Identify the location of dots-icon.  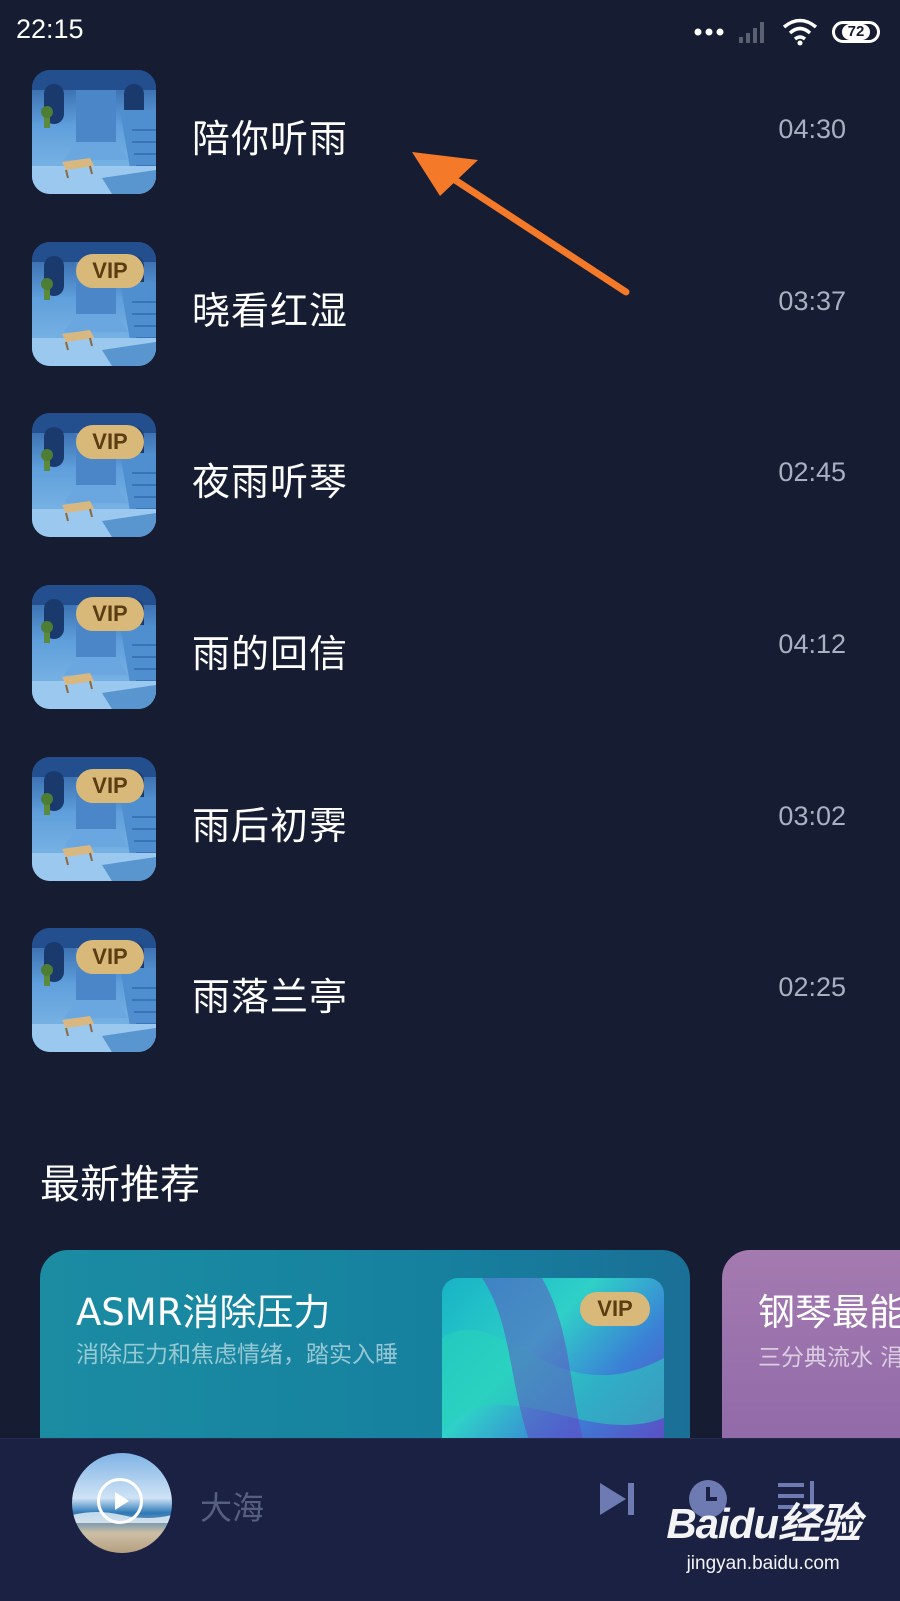
(709, 32).